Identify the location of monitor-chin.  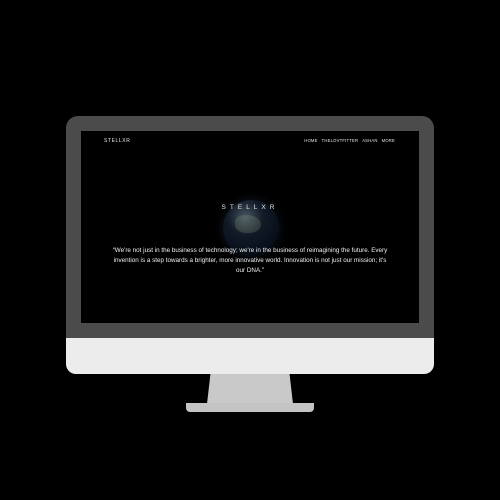
(250, 356).